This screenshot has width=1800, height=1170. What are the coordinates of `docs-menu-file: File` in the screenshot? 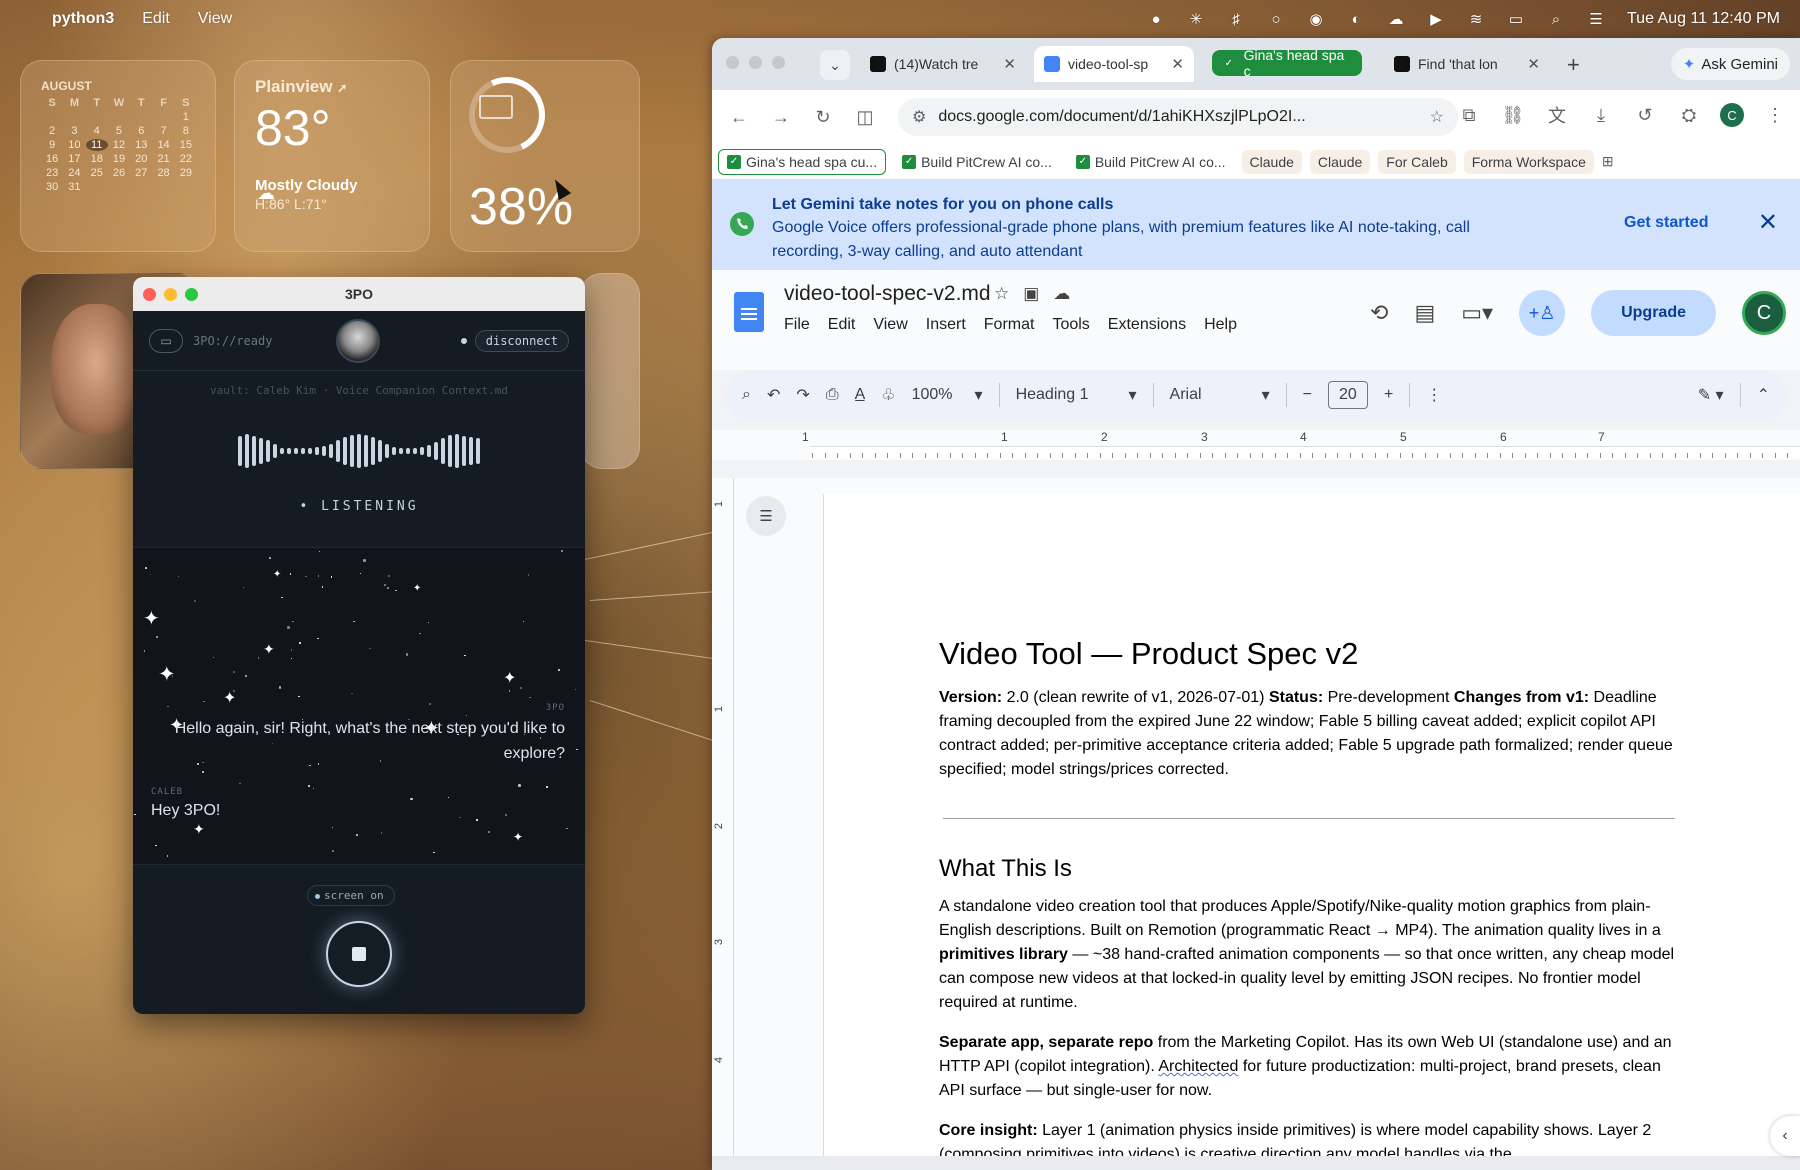 It's located at (797, 325).